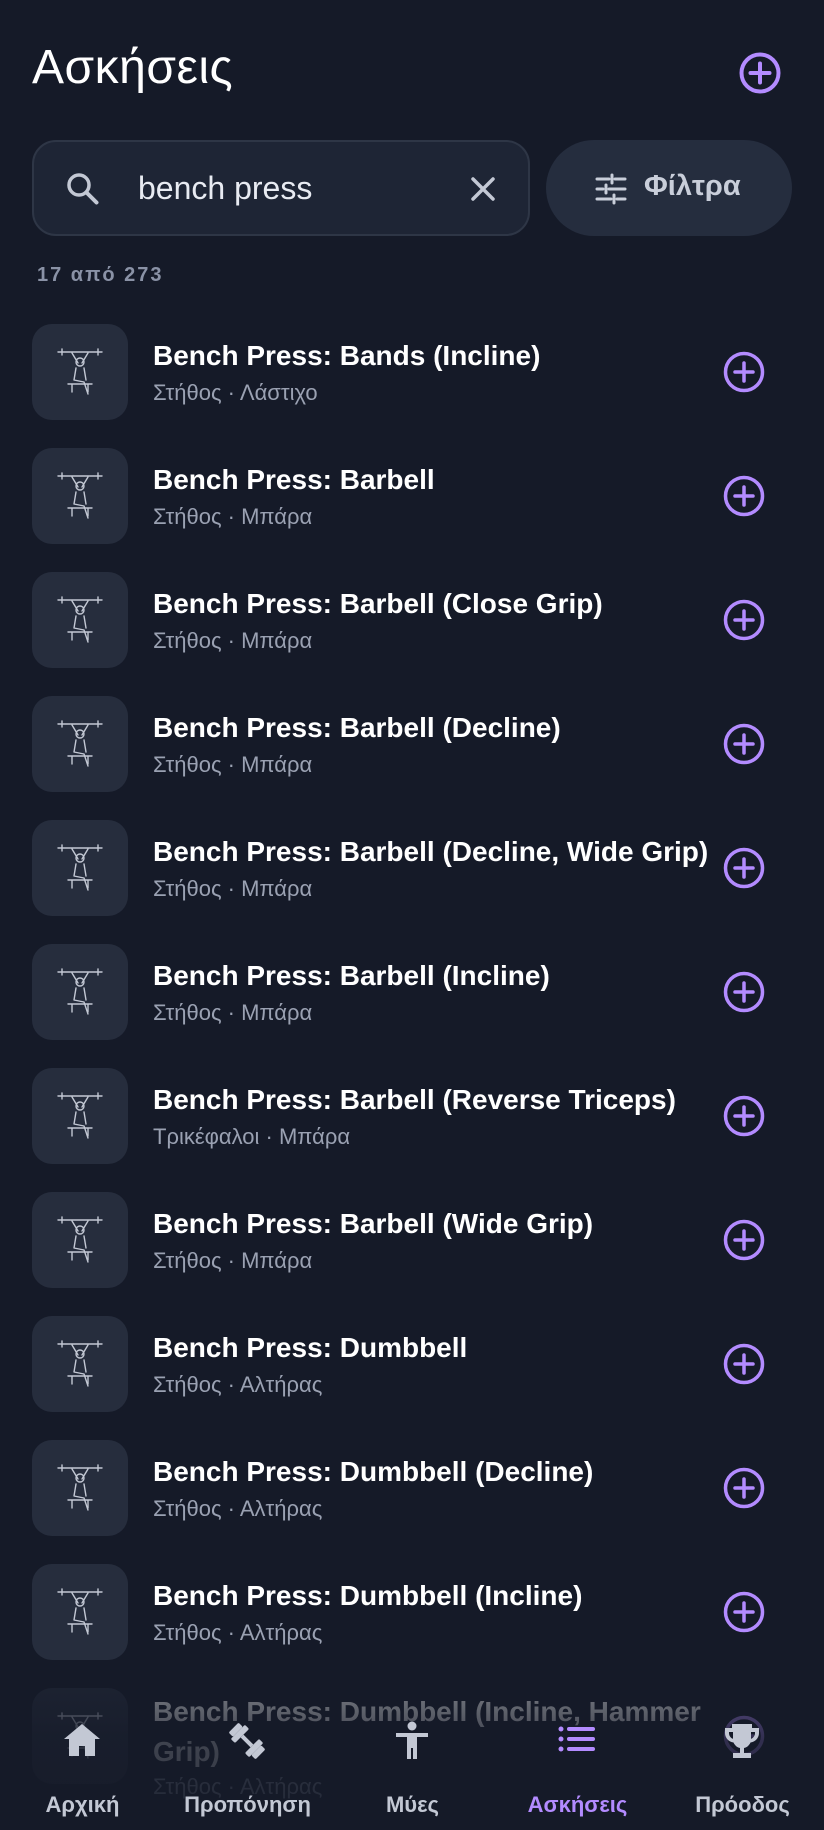 This screenshot has height=1830, width=824. What do you see at coordinates (577, 1765) in the screenshot?
I see `nav-item-exercises: Ασκήσεις` at bounding box center [577, 1765].